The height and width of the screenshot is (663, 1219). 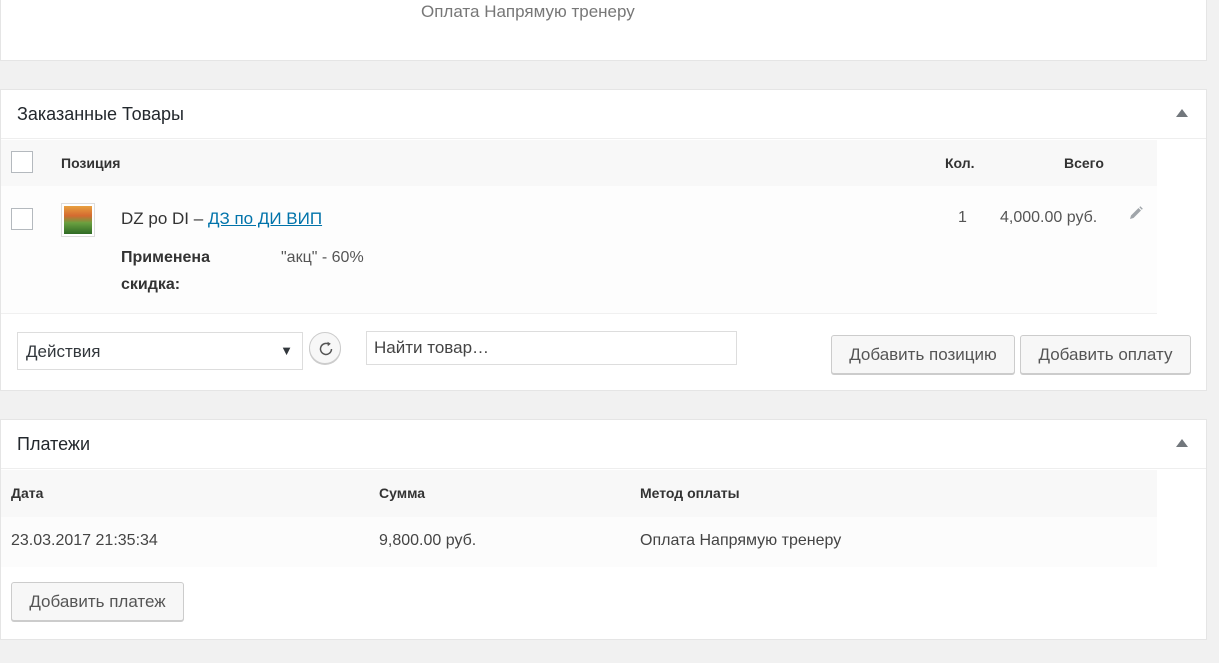 What do you see at coordinates (1136, 213) in the screenshot?
I see `pencil-icon` at bounding box center [1136, 213].